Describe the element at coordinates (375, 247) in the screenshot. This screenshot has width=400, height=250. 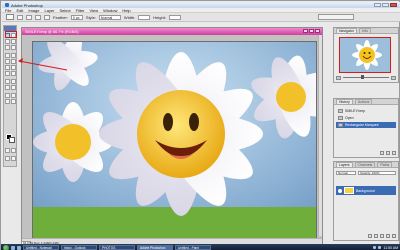
I see `network-icon` at that location.